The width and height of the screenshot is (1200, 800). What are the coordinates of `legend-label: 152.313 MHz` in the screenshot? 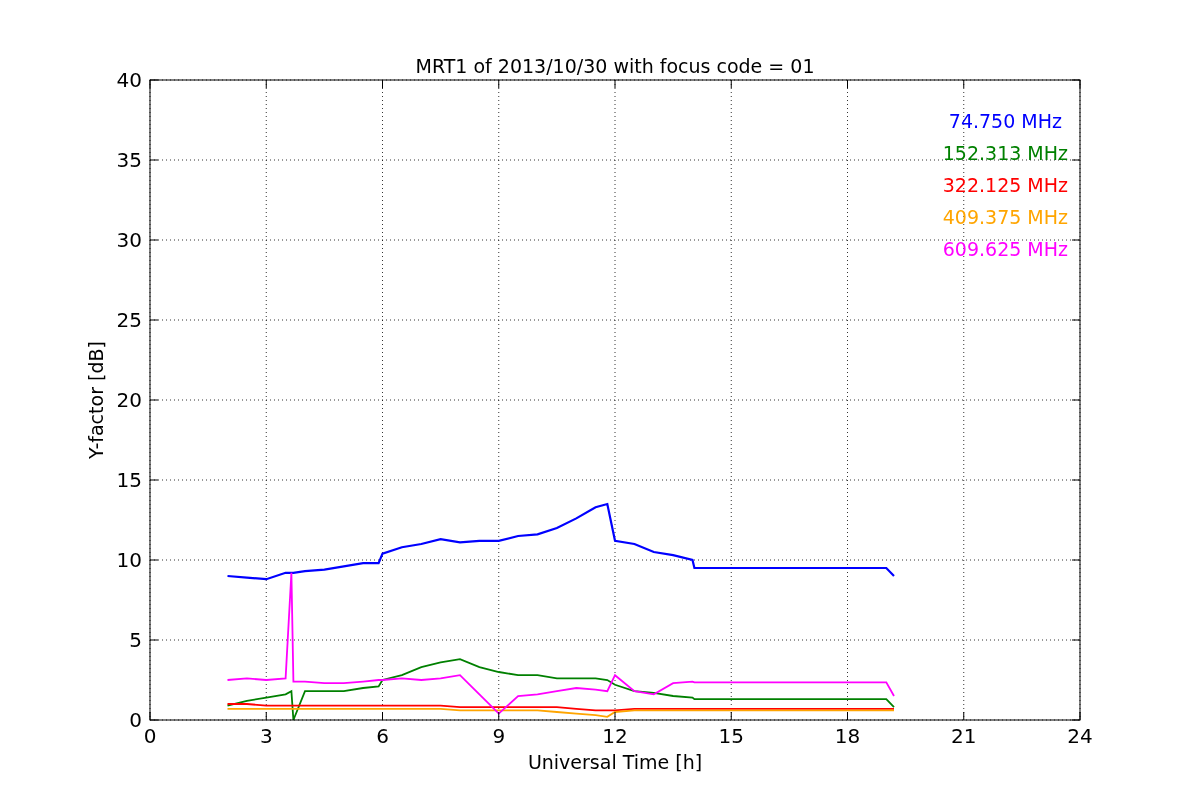 It's located at (1005, 153).